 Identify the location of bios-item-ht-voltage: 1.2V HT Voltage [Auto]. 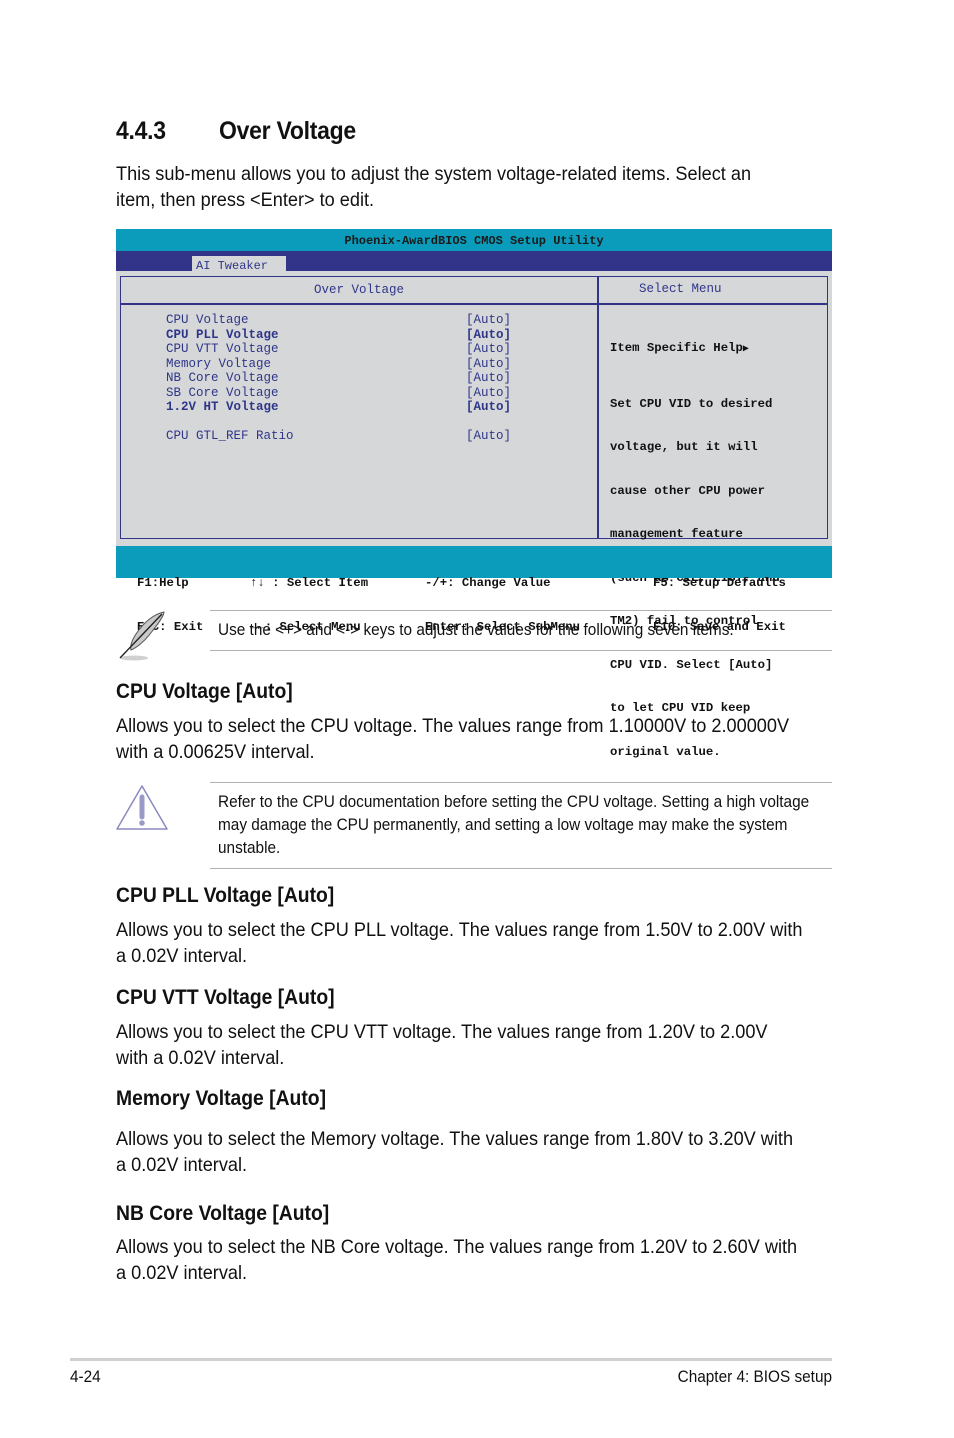
(346, 407).